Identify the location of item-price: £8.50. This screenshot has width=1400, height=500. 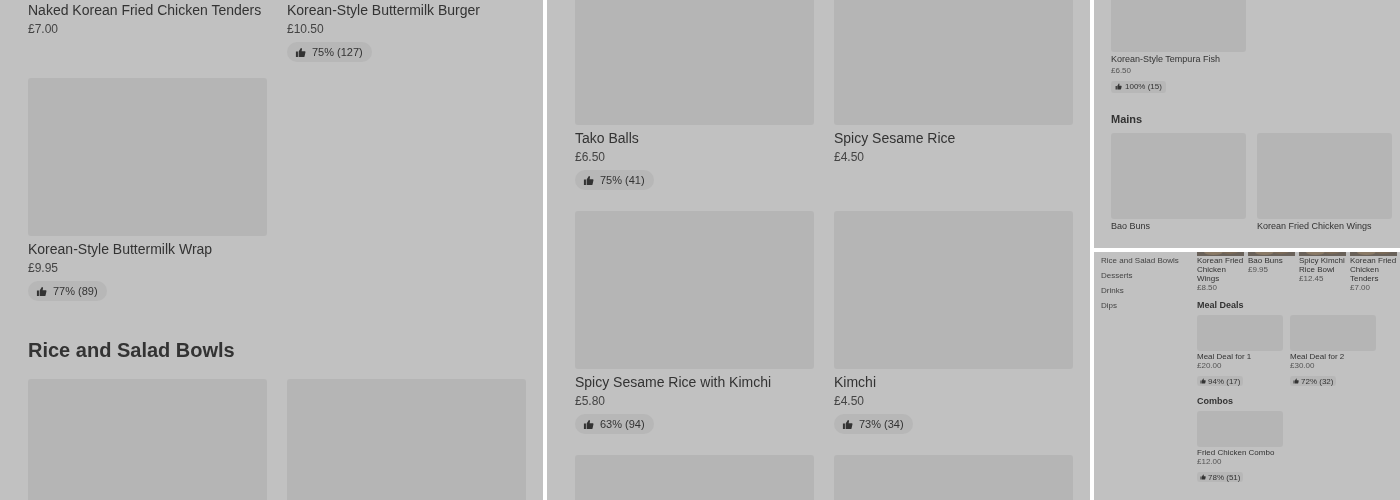
(1208, 287).